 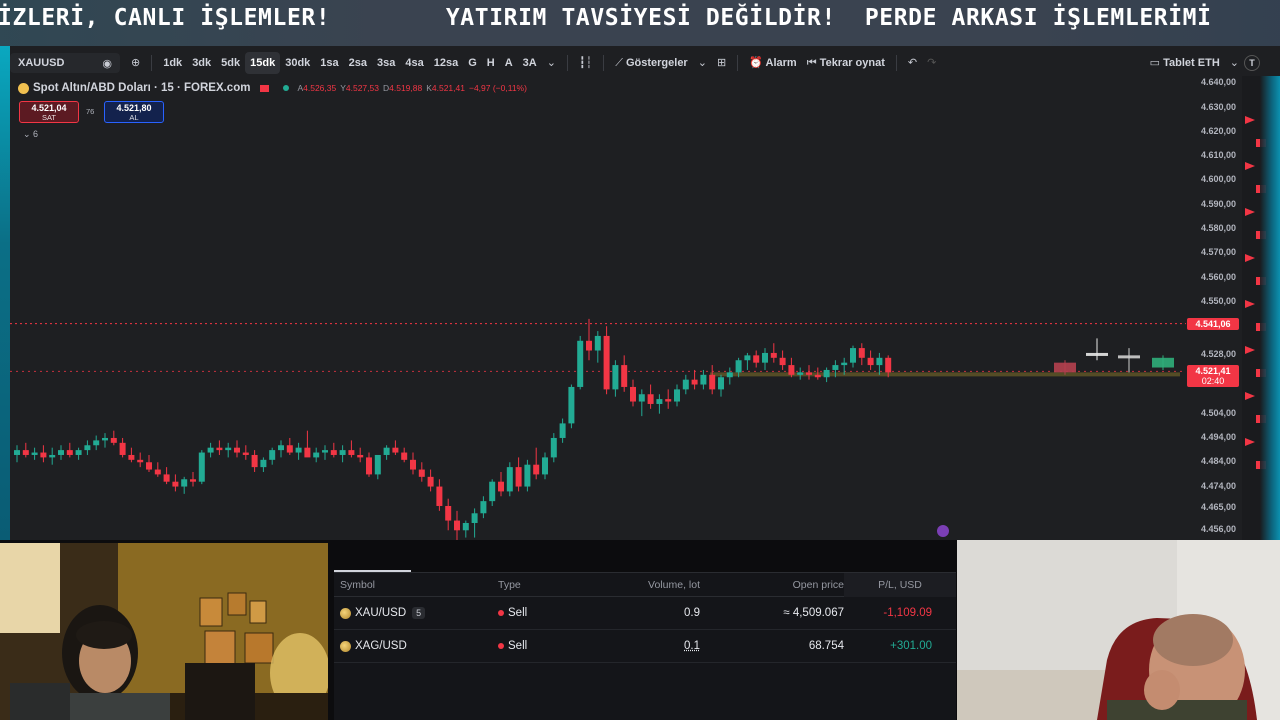 I want to click on col-volume: Volume, lot, so click(x=671, y=585).